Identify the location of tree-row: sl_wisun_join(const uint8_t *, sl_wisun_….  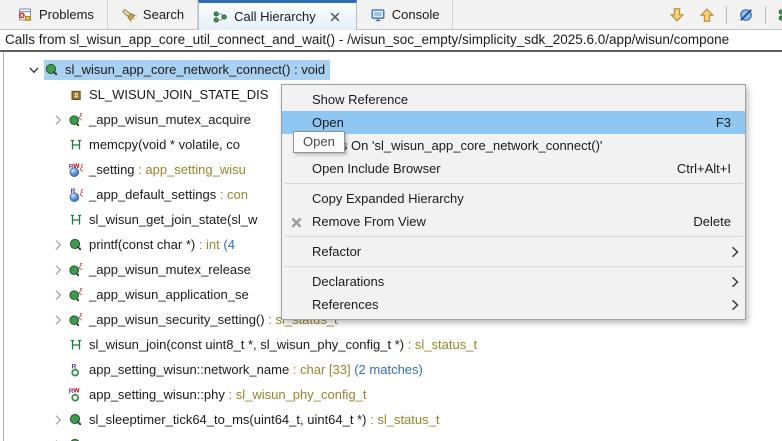
(393, 344).